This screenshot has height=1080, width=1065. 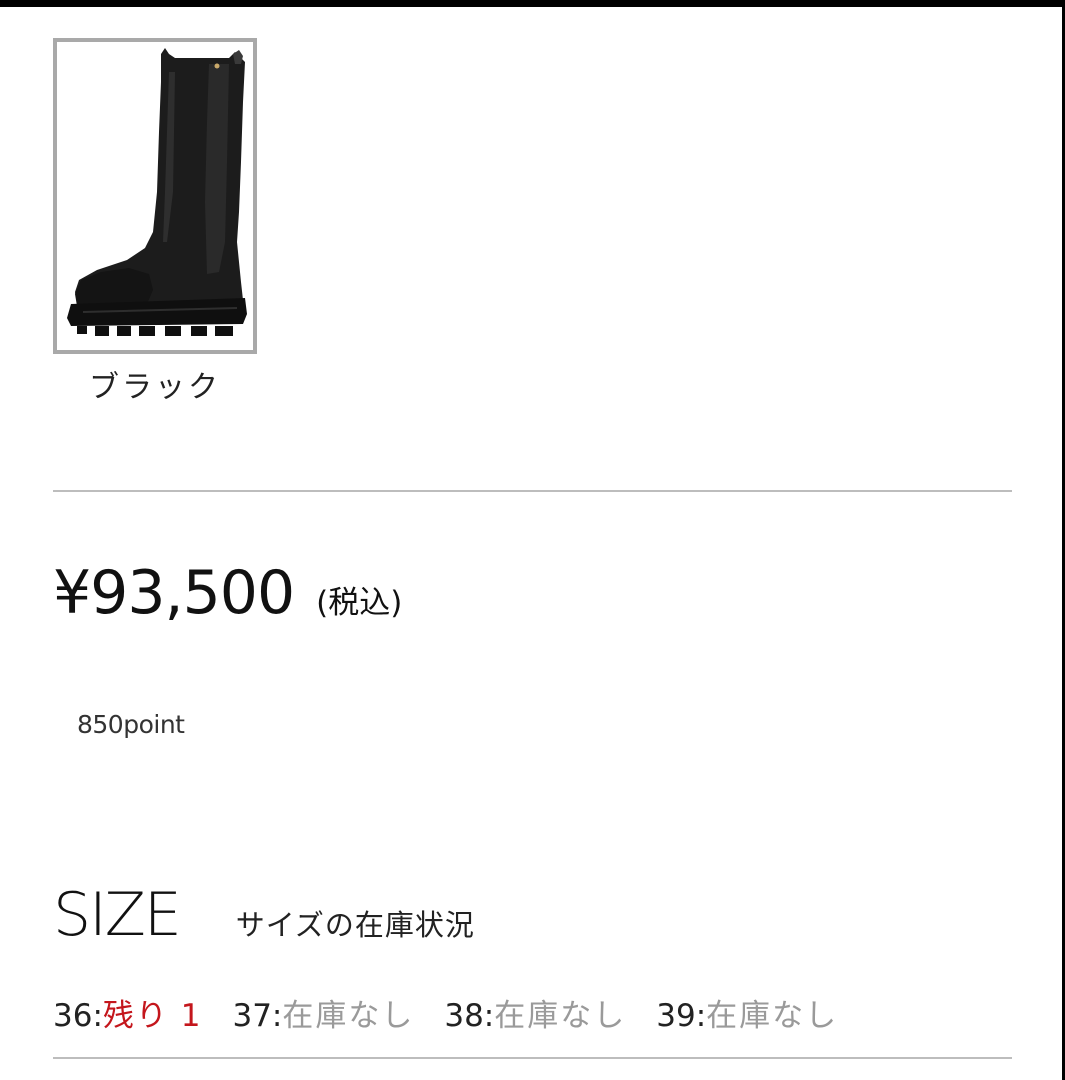 I want to click on size-stock-item-38: 38:在庫なし, so click(x=535, y=1016).